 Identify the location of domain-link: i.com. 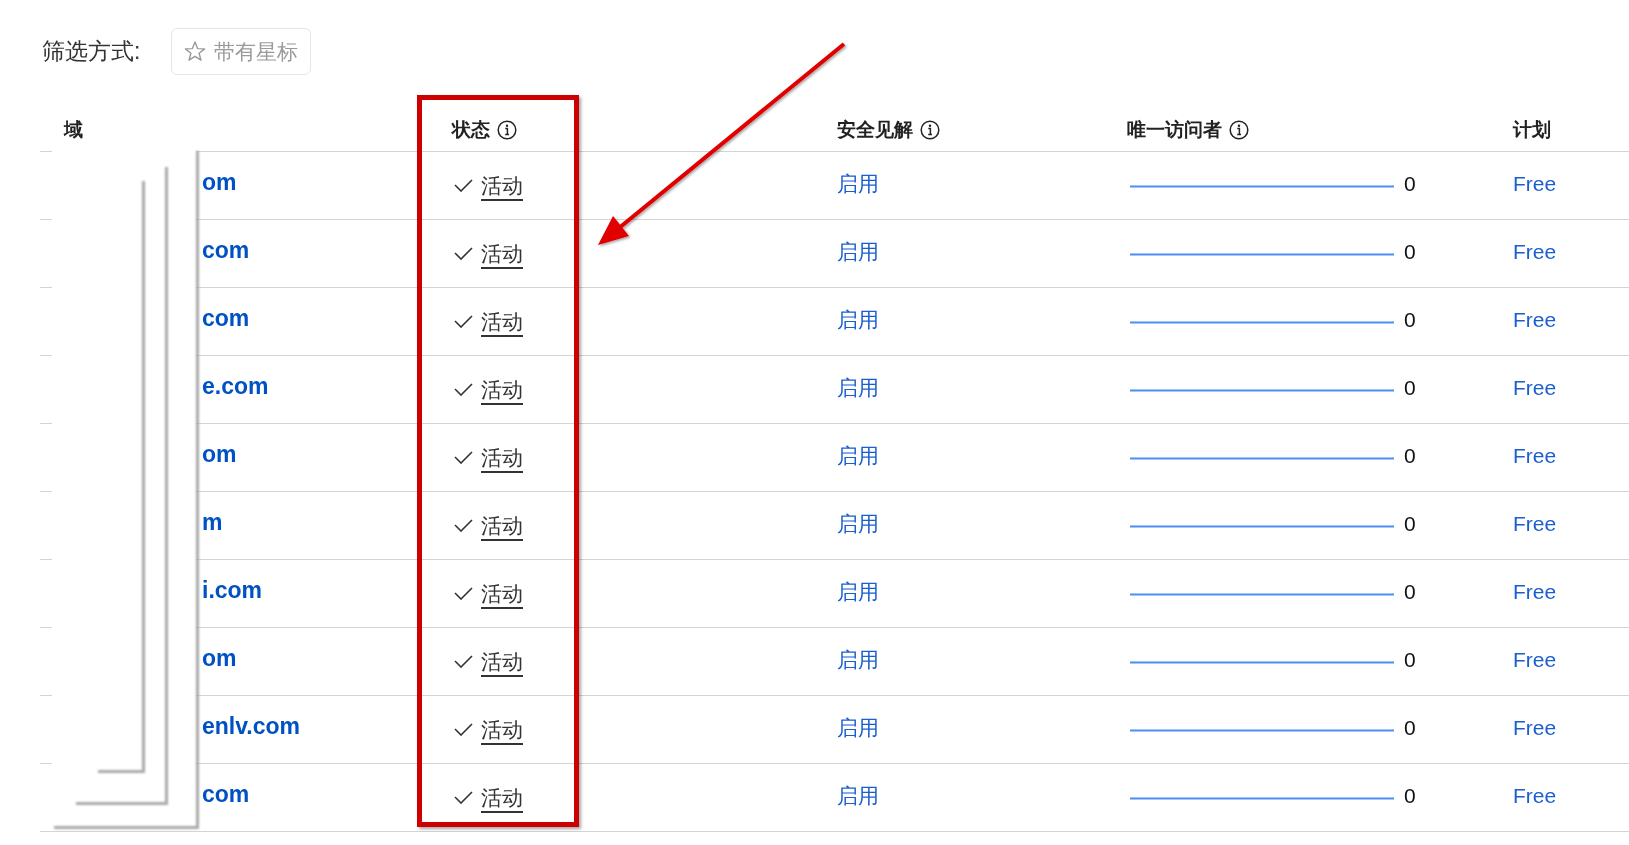
(232, 590).